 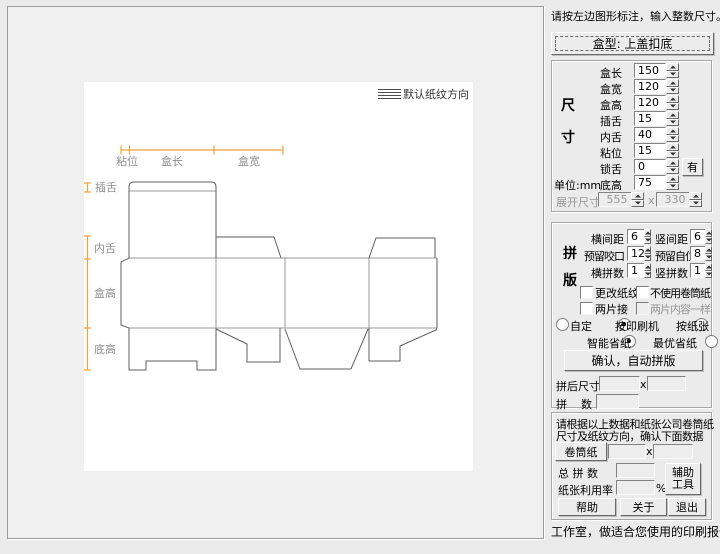 I want to click on bottom-height-value: 75, so click(x=645, y=182).